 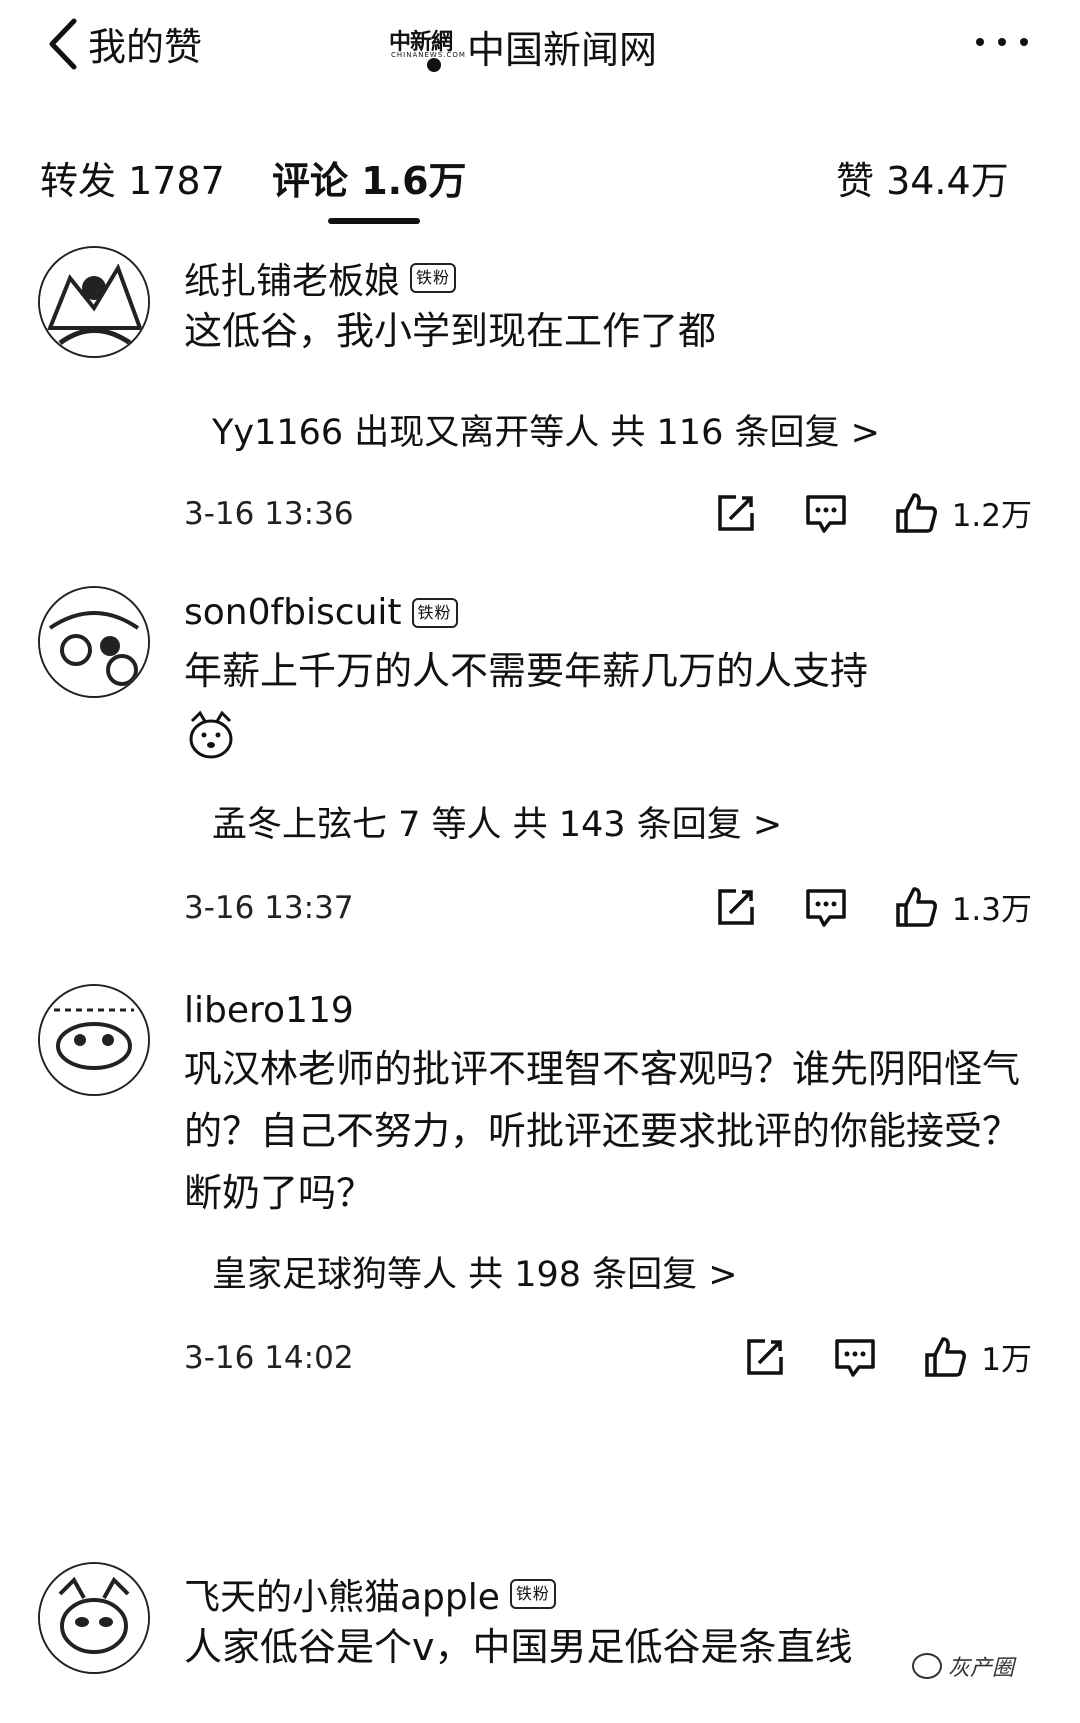 I want to click on like-button: 1.2万, so click(x=963, y=512).